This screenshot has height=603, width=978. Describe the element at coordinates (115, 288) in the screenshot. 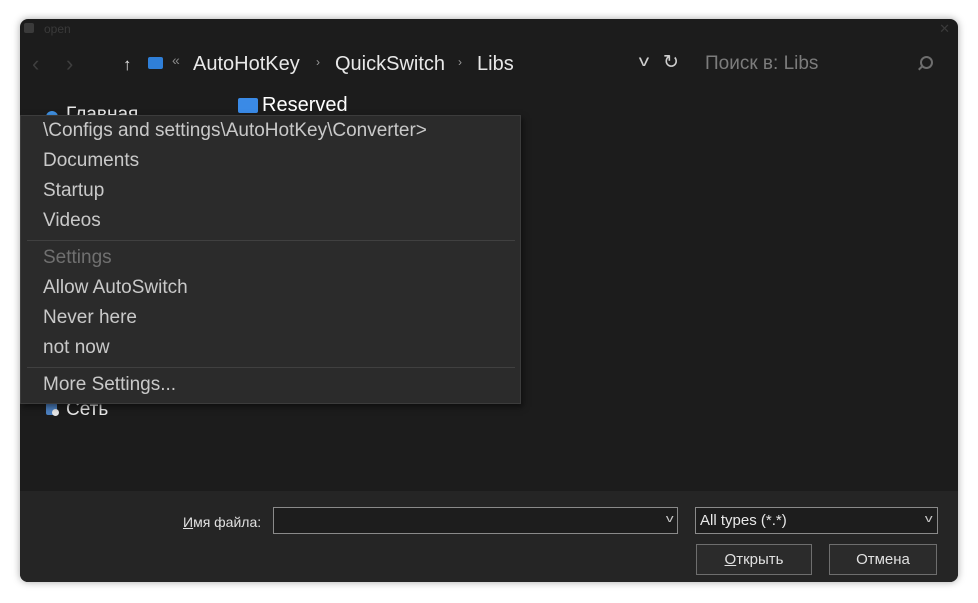

I see `menu-item-allow-autoswitch: Allow AutoSwitch` at that location.